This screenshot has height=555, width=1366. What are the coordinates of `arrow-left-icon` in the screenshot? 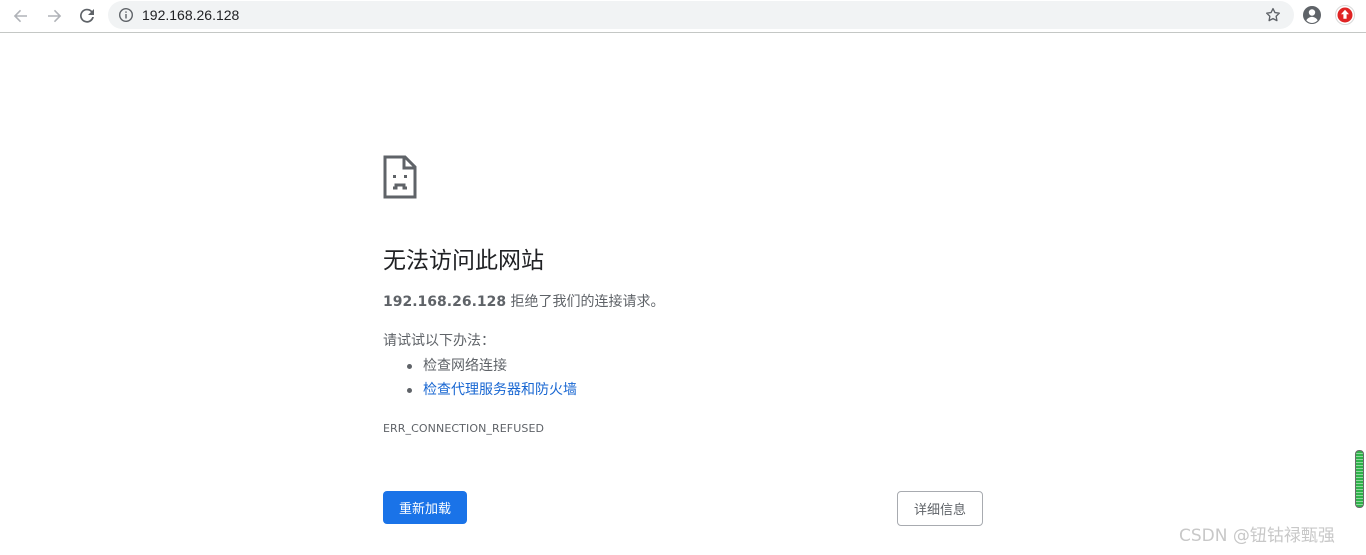 It's located at (20, 16).